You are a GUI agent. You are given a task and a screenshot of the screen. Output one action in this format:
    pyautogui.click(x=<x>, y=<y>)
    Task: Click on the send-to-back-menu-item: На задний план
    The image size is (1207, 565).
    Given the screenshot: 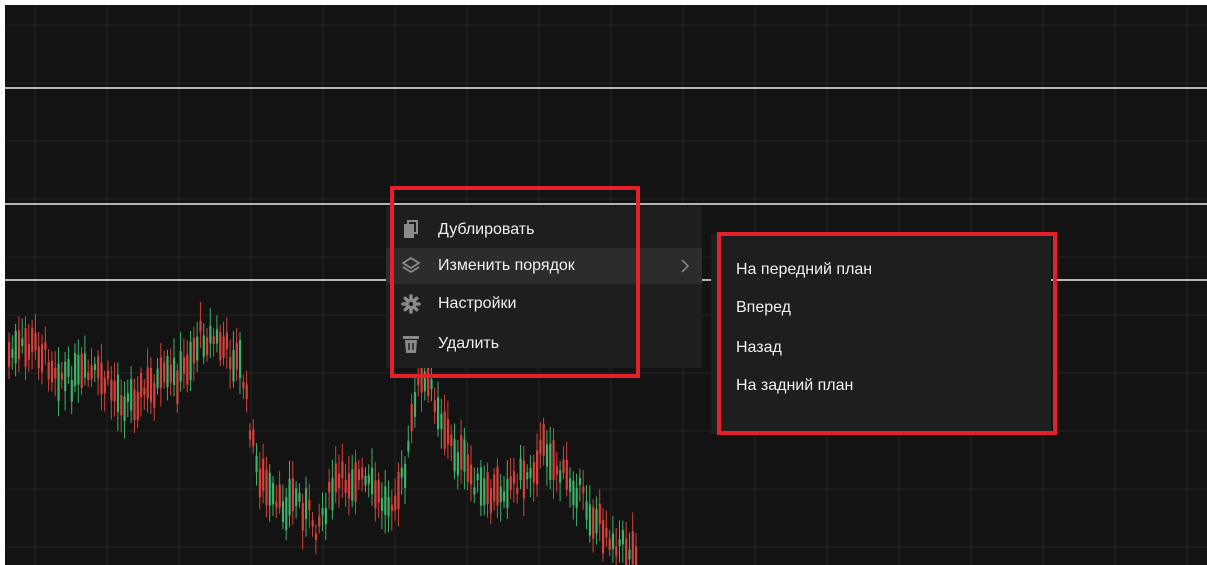 What is the action you would take?
    pyautogui.click(x=881, y=386)
    